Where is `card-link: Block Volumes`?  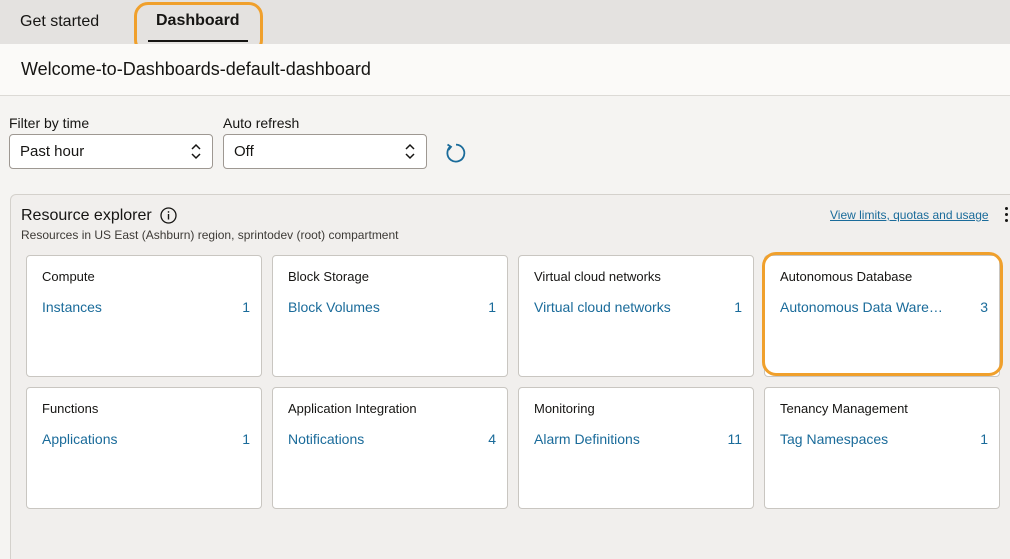 card-link: Block Volumes is located at coordinates (334, 307).